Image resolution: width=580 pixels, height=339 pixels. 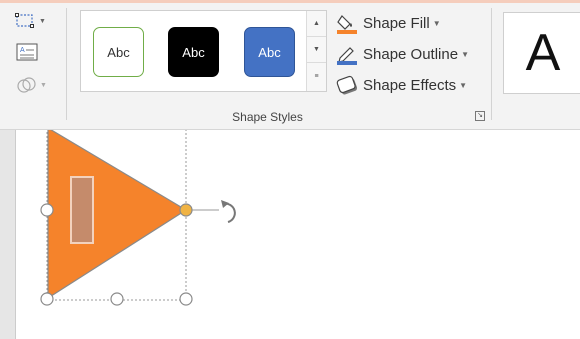 I want to click on wordart-sample-letter: A, so click(x=543, y=53).